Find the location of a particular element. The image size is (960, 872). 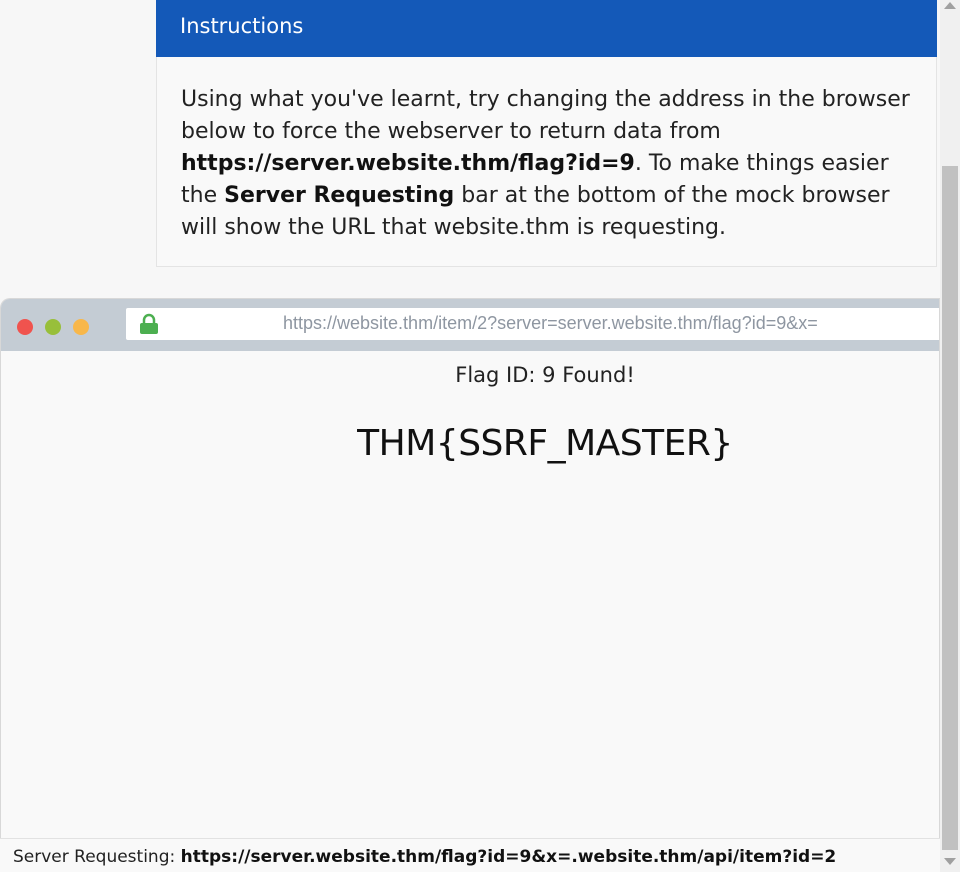

maximize-window-dot is located at coordinates (81, 327).